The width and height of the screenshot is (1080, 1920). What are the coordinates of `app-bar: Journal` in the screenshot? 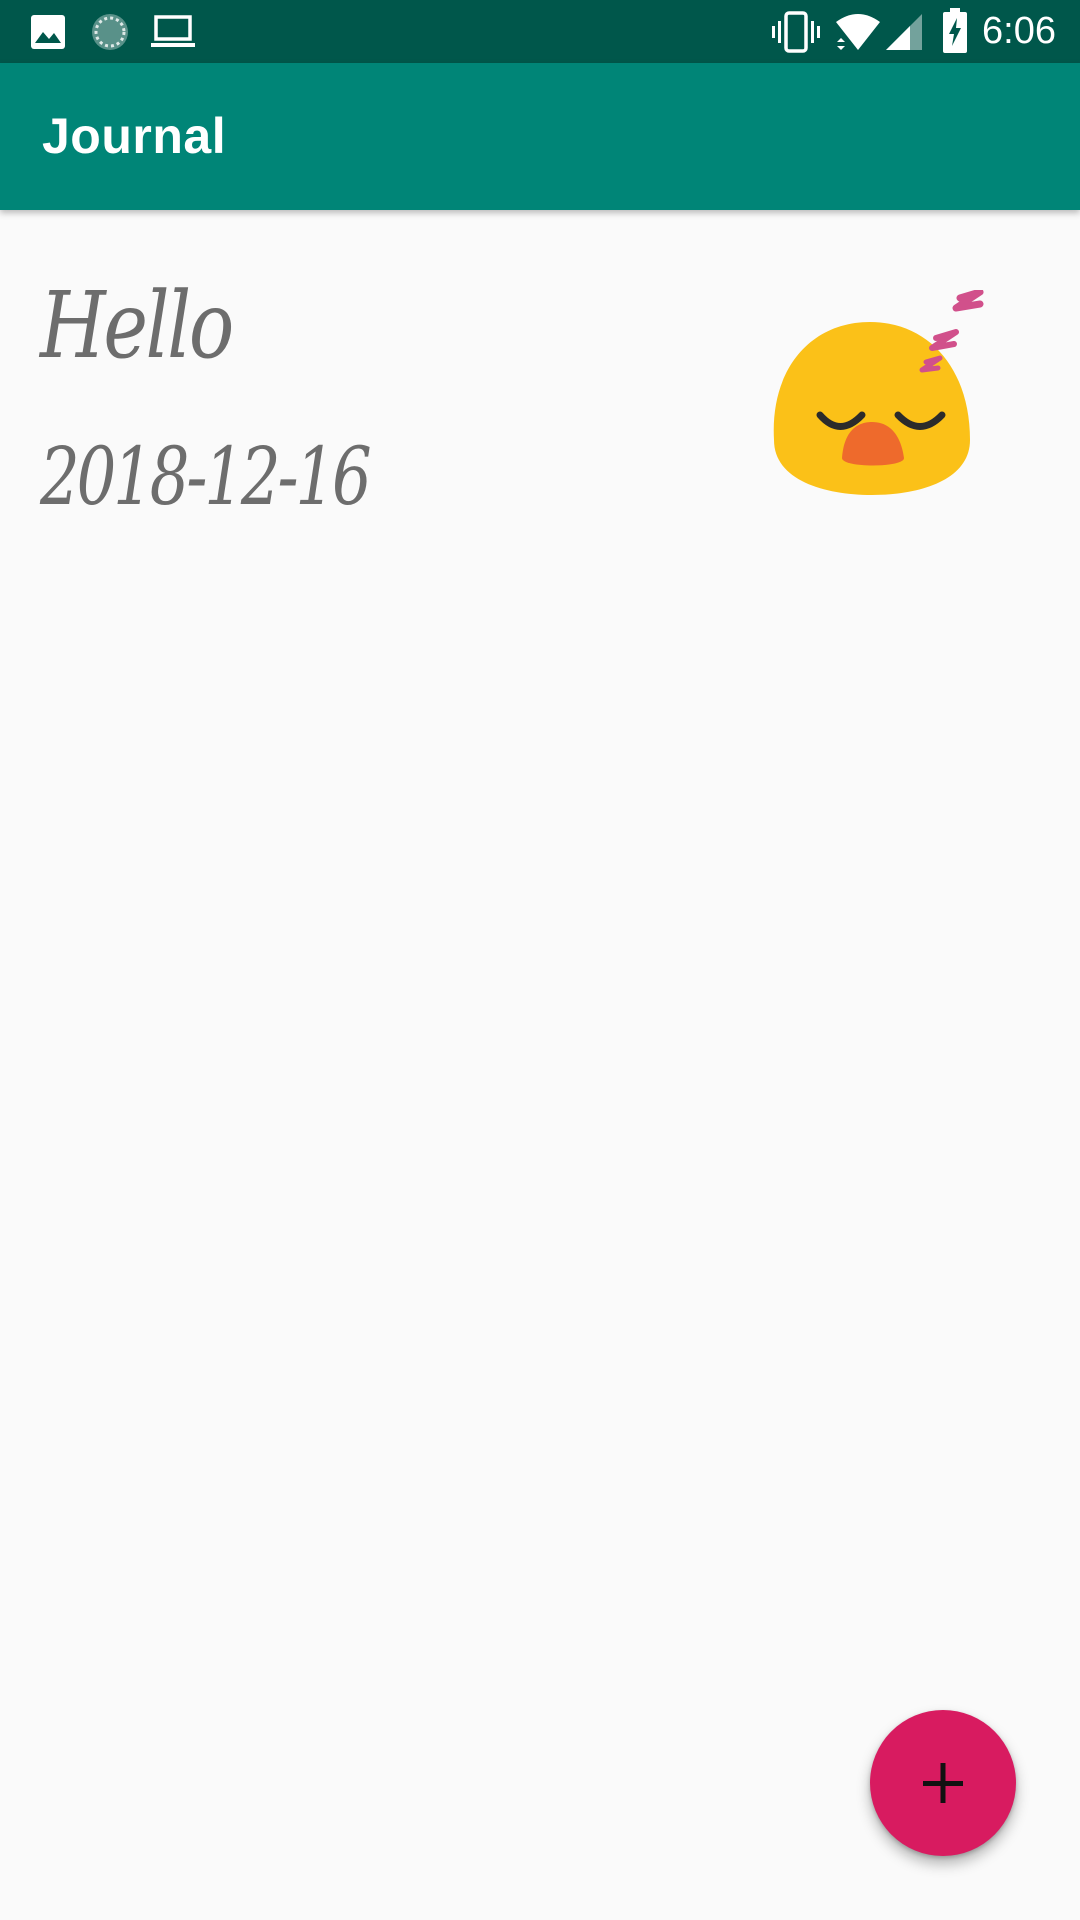 It's located at (540, 136).